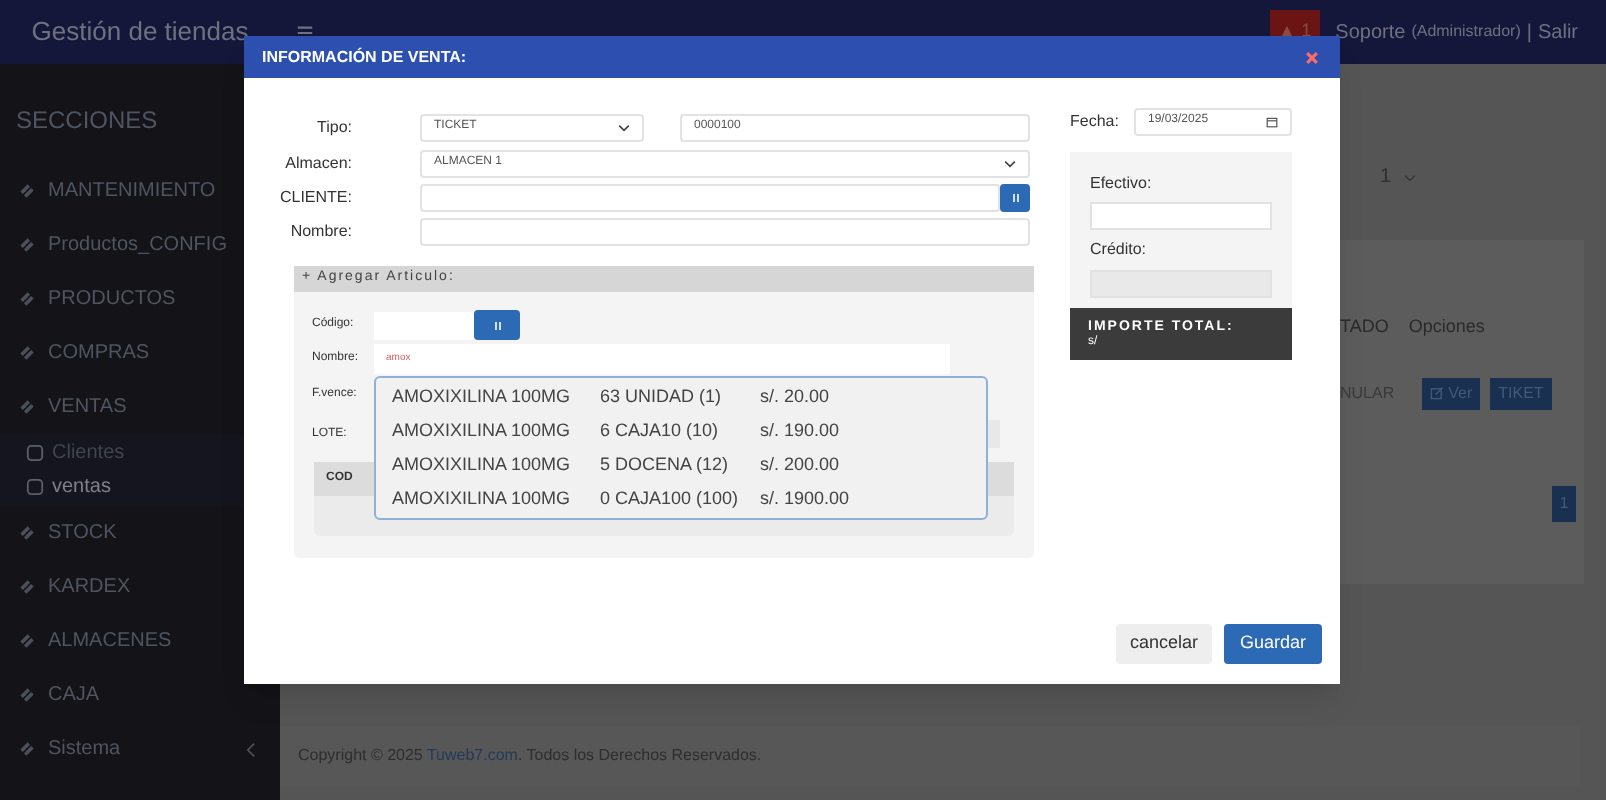 This screenshot has height=800, width=1606. I want to click on field-label: CLIENTE:, so click(315, 197).